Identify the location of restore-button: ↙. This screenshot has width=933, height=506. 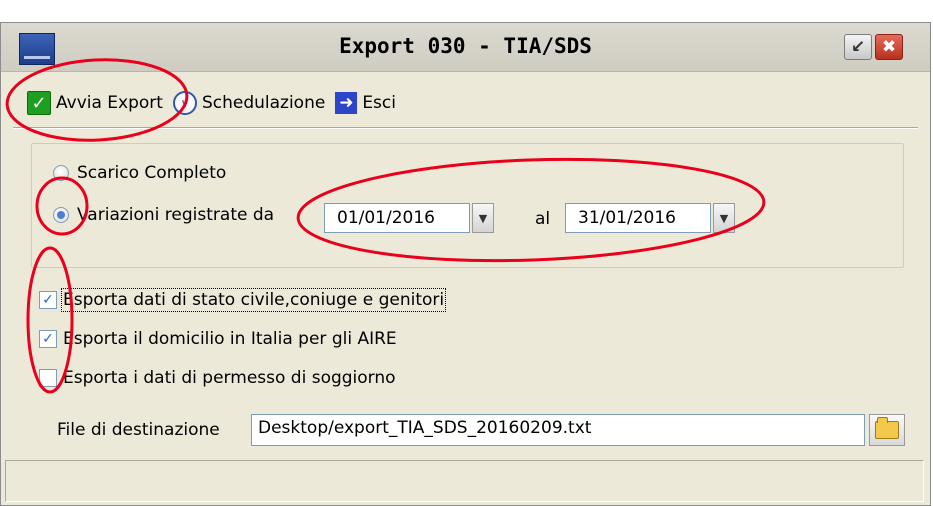
(858, 47).